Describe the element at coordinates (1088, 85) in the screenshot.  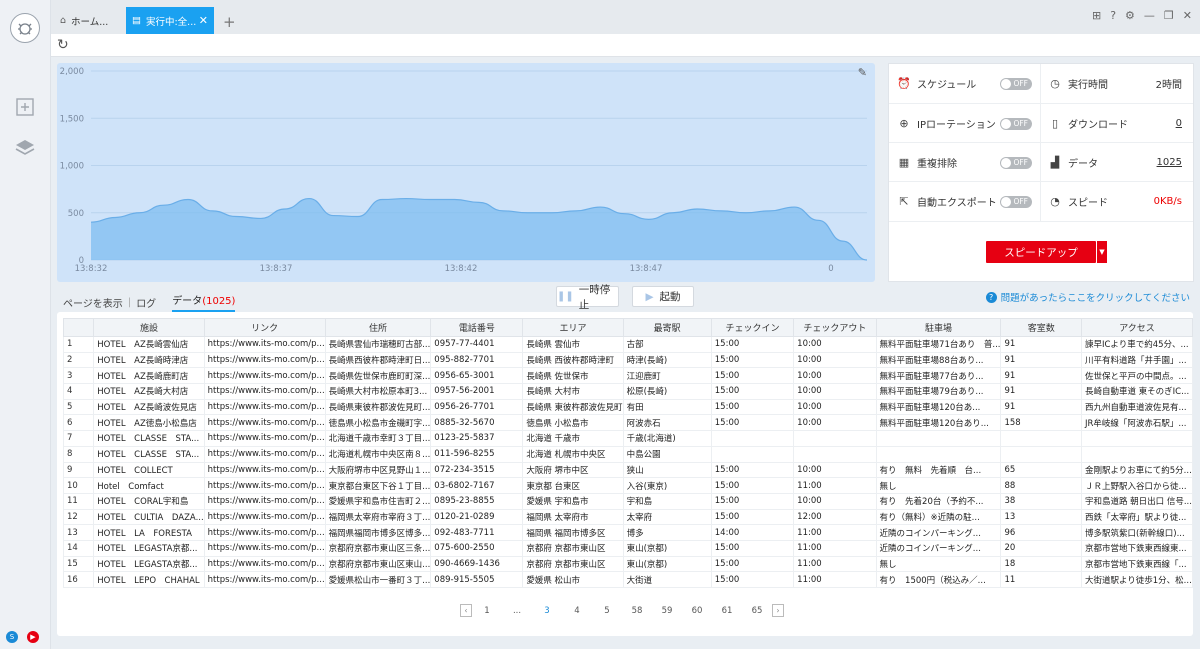
I see `runtime-label: 実行時間` at that location.